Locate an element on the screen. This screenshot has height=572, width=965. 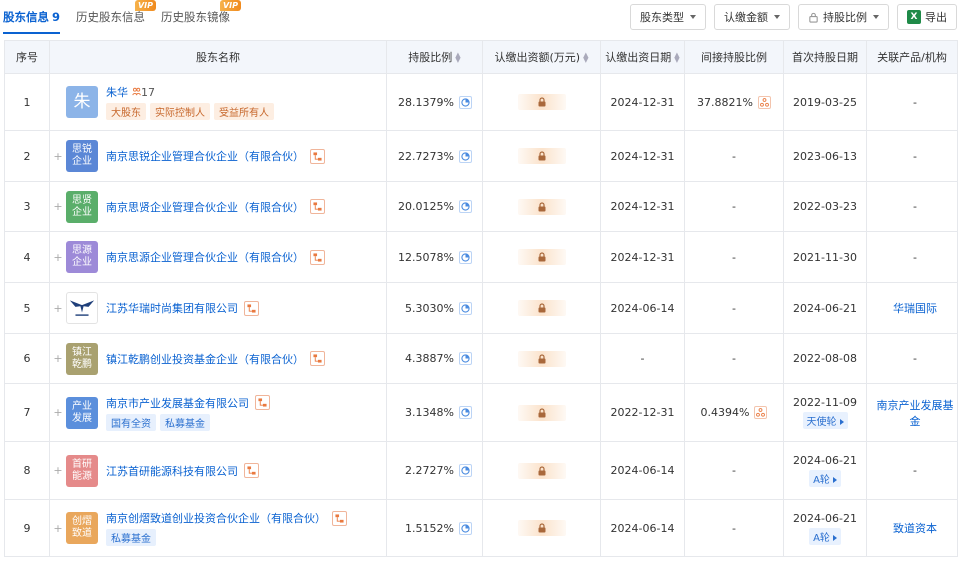
header-label: 间接持股比例 is located at coordinates (734, 57).